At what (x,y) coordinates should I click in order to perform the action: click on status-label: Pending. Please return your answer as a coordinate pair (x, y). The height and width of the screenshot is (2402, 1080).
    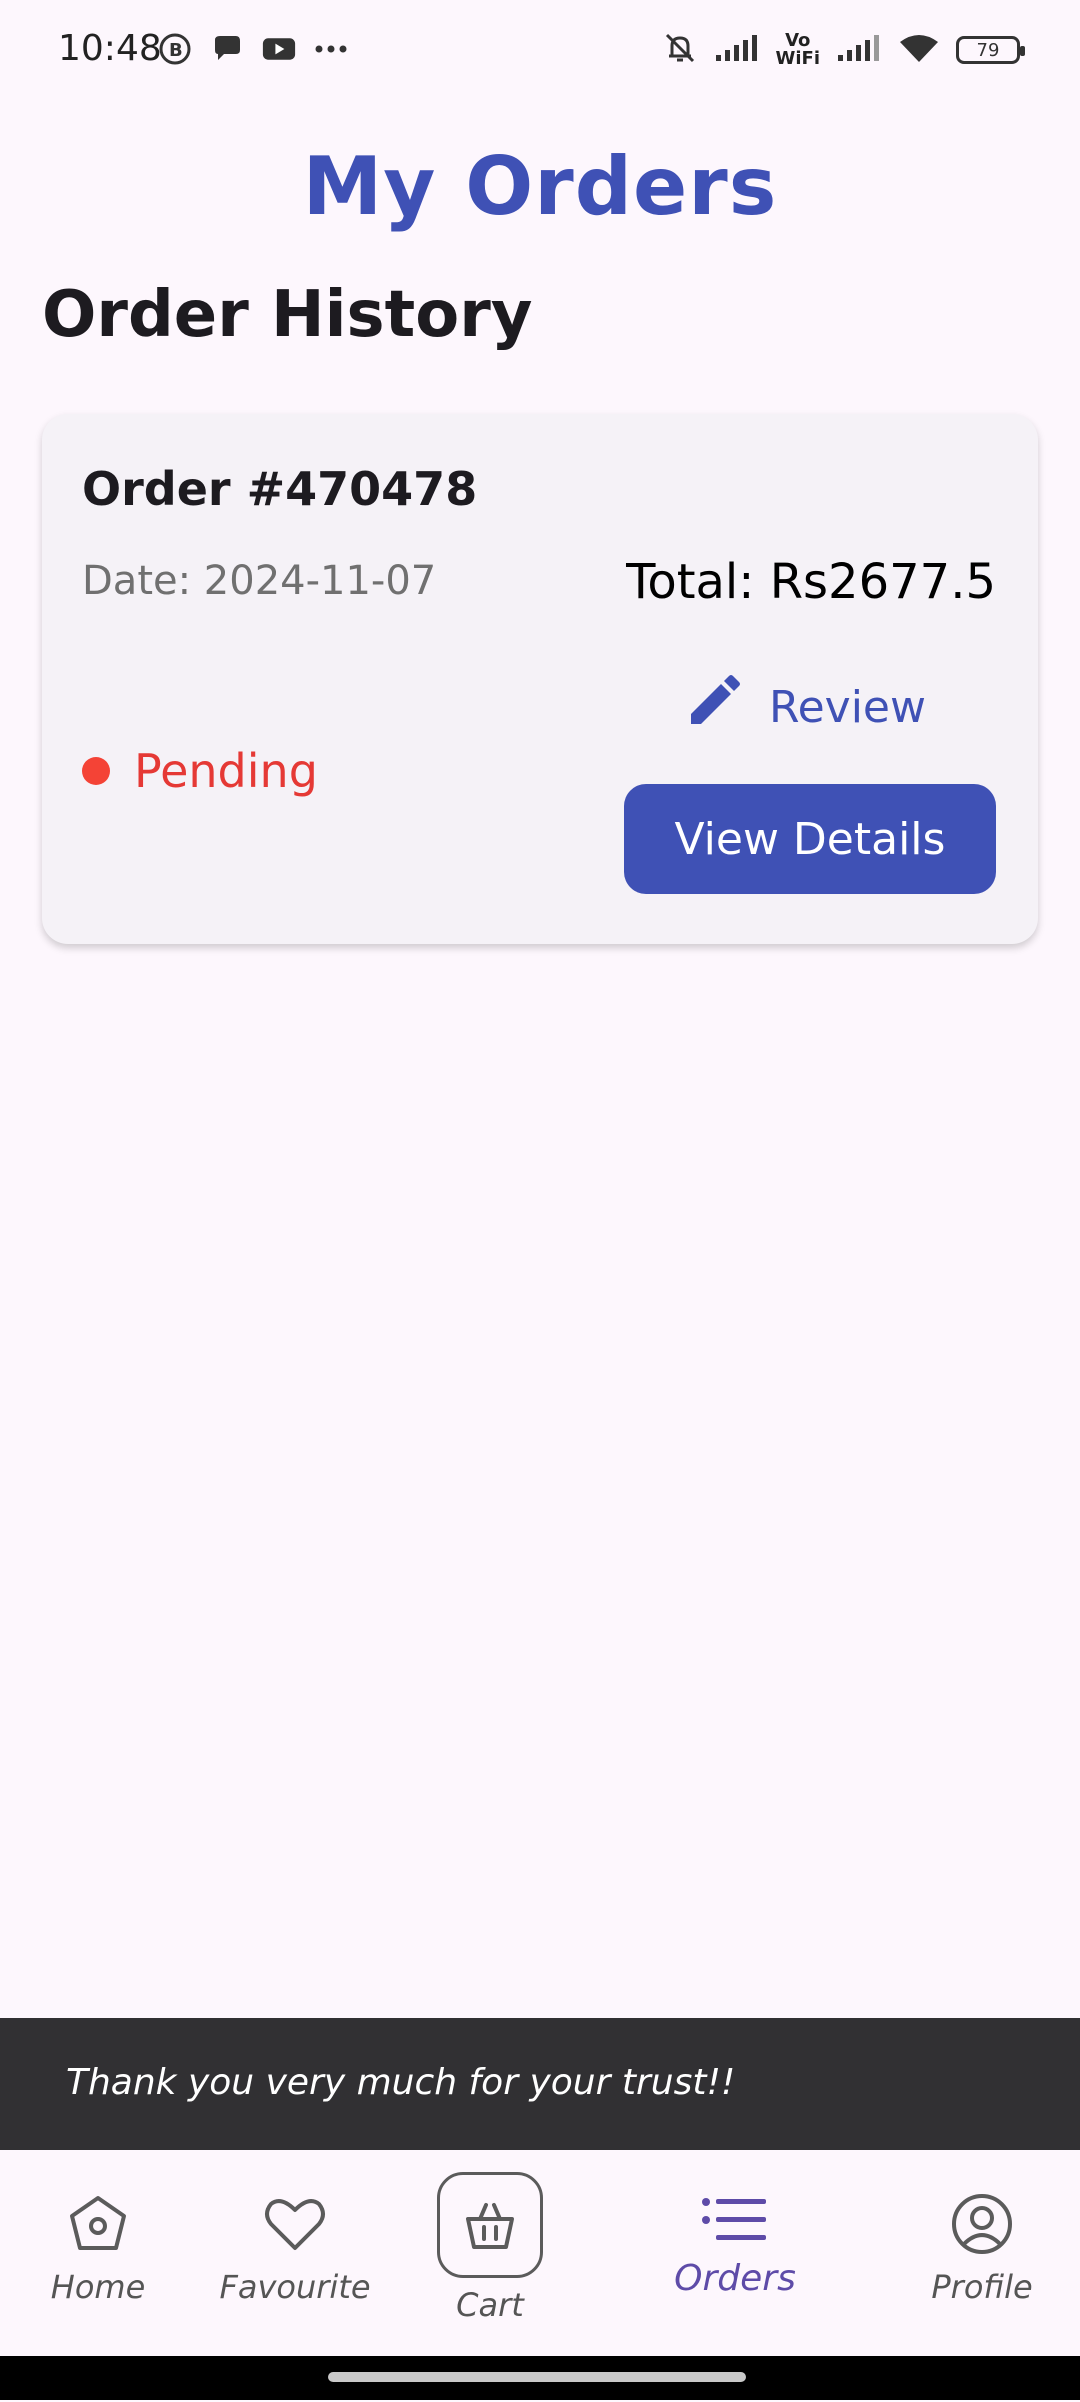
    Looking at the image, I should click on (226, 771).